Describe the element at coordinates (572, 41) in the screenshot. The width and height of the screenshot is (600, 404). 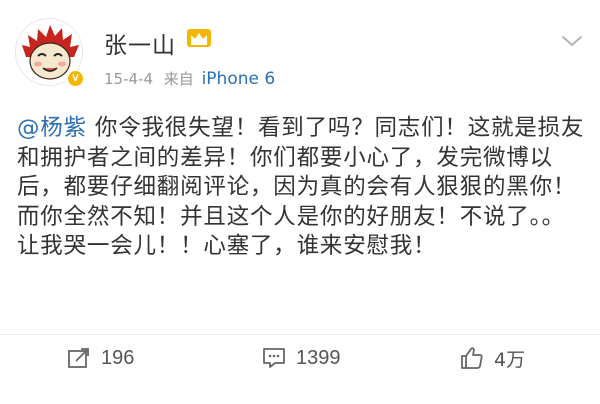
I see `chevron-down-icon` at that location.